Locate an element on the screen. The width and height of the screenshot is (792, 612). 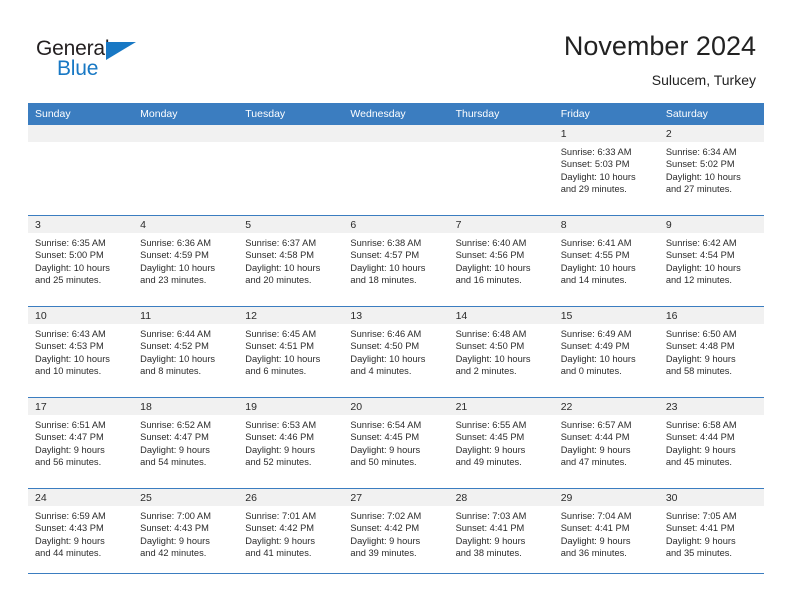
daylight-duration-line2: and 44 minutes. is located at coordinates (68, 553).